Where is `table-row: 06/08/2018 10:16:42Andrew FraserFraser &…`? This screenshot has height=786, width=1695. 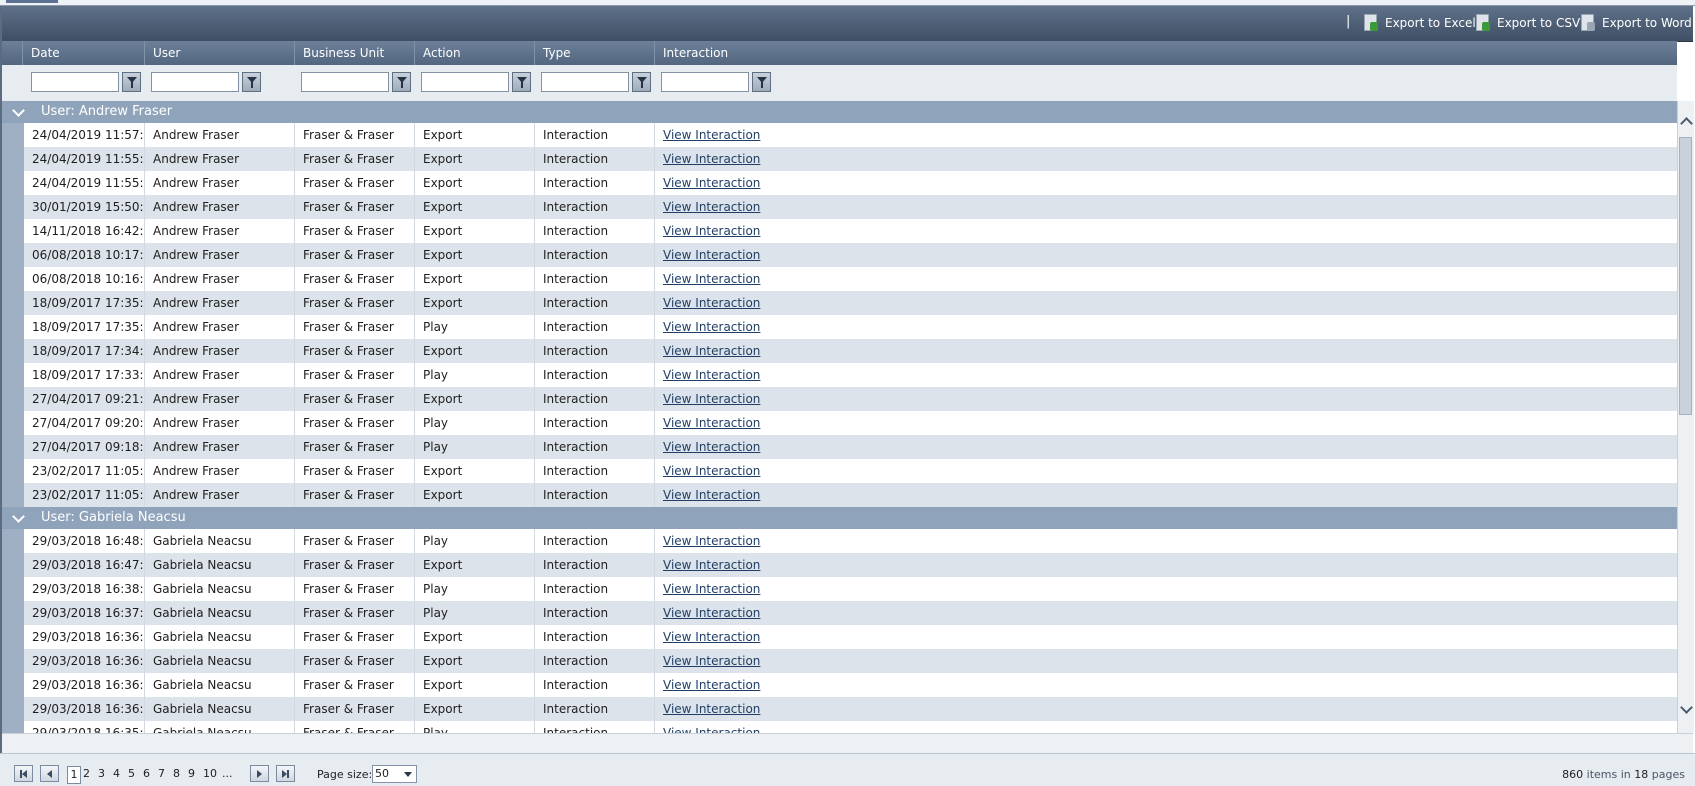
table-row: 06/08/2018 10:16:42Andrew FraserFraser &… is located at coordinates (850, 279).